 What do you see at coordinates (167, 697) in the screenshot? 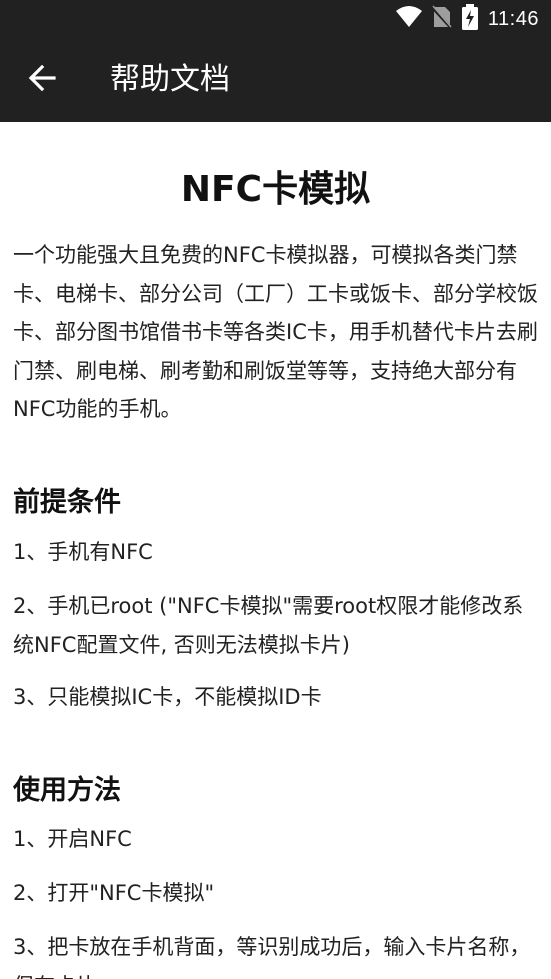
I see `prerequisite-item: 3、只能模拟IC卡，不能模拟ID卡` at bounding box center [167, 697].